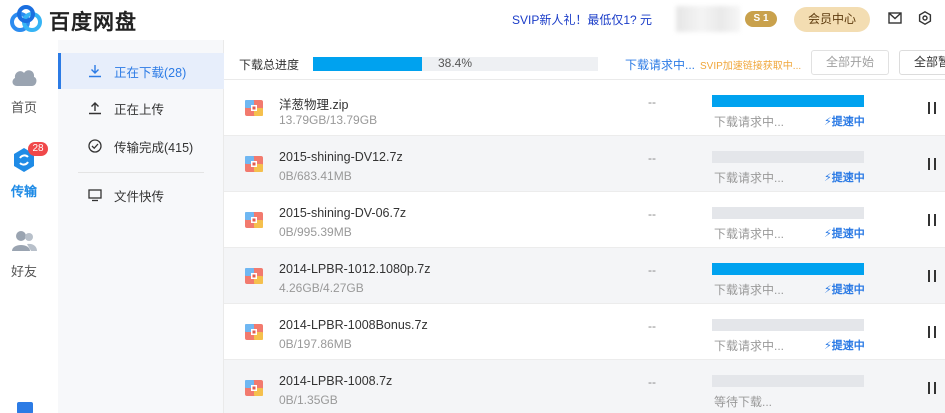 The height and width of the screenshot is (413, 945). I want to click on rail-item-transfer: 28 传输, so click(24, 171).